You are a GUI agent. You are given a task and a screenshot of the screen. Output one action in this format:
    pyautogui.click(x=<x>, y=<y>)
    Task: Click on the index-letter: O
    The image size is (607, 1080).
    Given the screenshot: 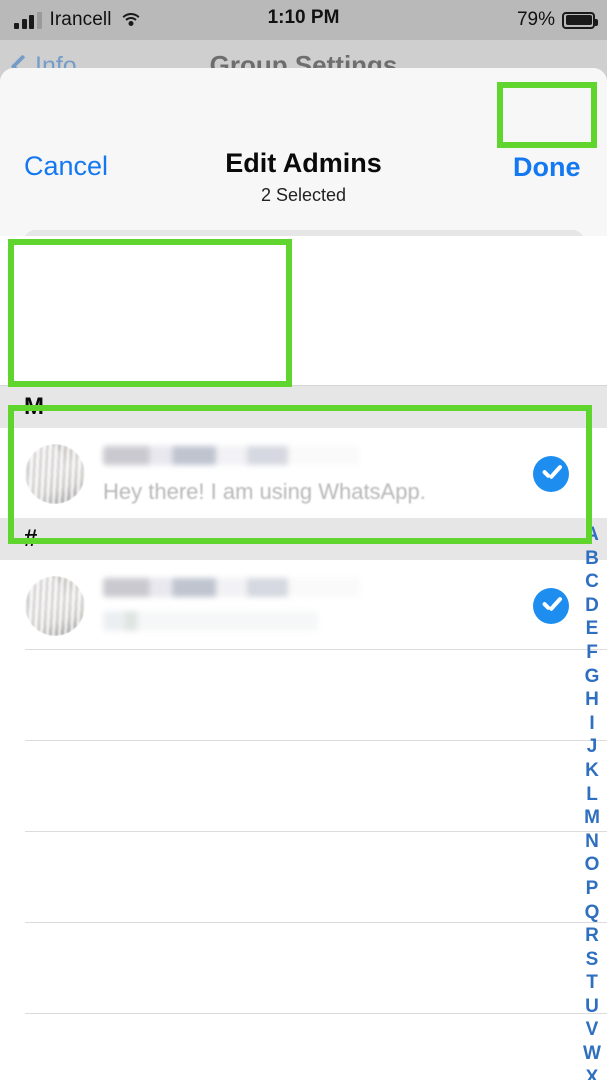 What is the action you would take?
    pyautogui.click(x=592, y=865)
    